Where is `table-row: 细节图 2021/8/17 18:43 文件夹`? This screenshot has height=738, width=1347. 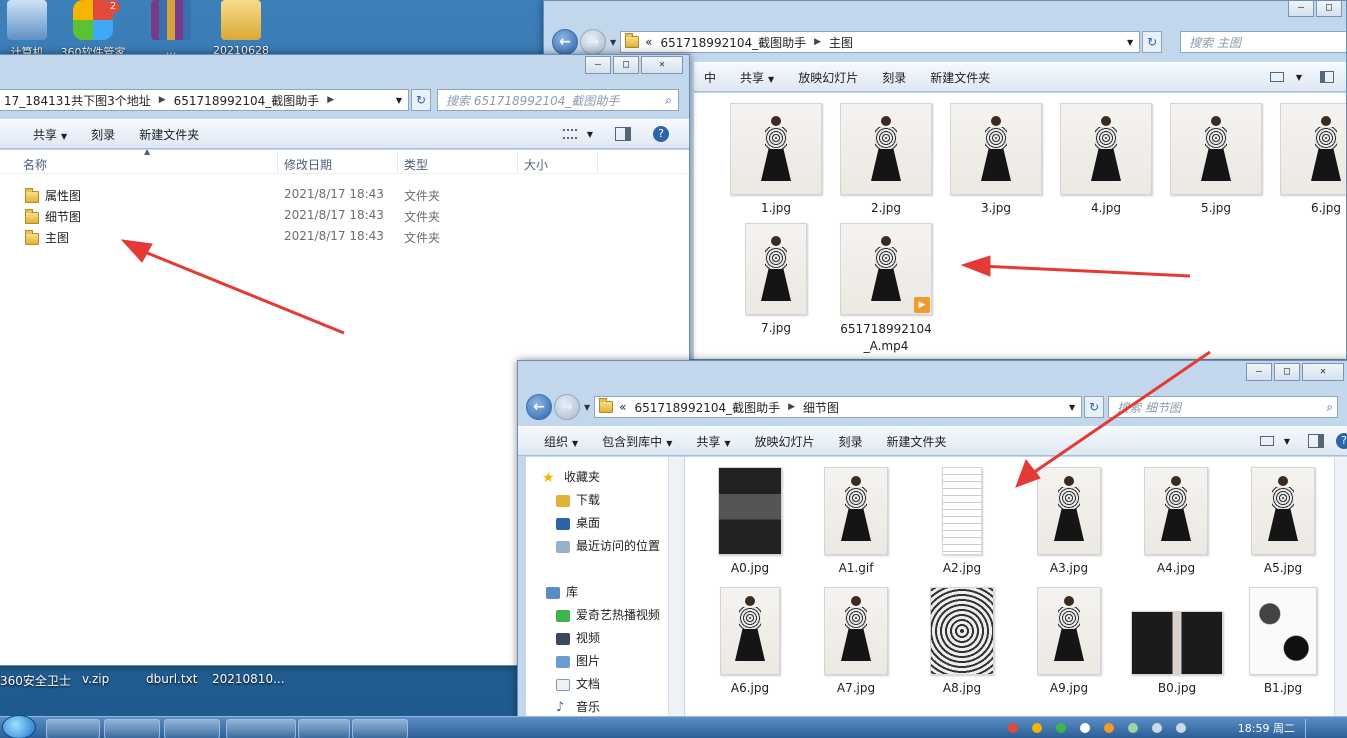
table-row: 细节图 2021/8/17 18:43 文件夹 is located at coordinates (344, 215).